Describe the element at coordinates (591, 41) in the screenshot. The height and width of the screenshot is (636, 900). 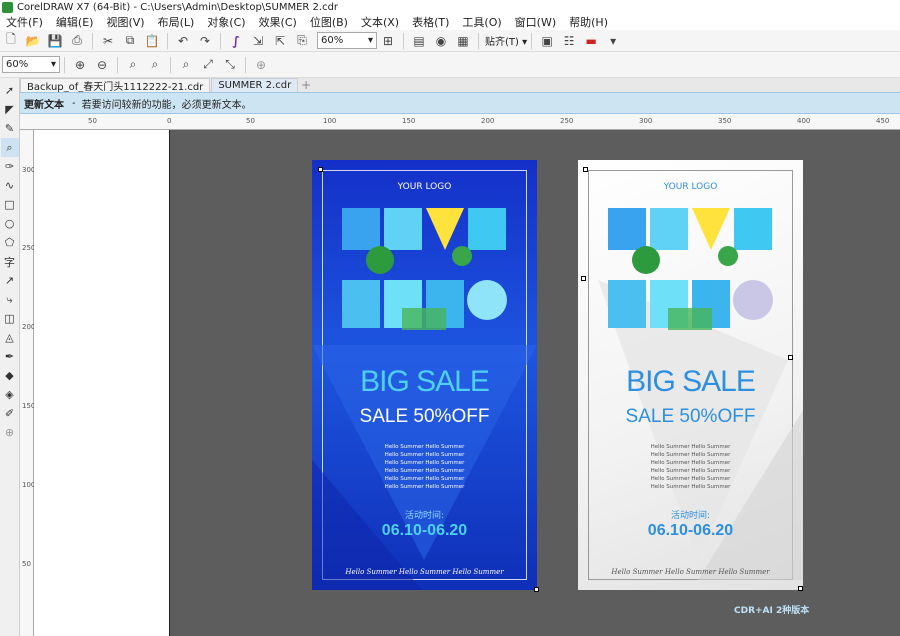
I see `welcome-screen-icon: ▬` at that location.